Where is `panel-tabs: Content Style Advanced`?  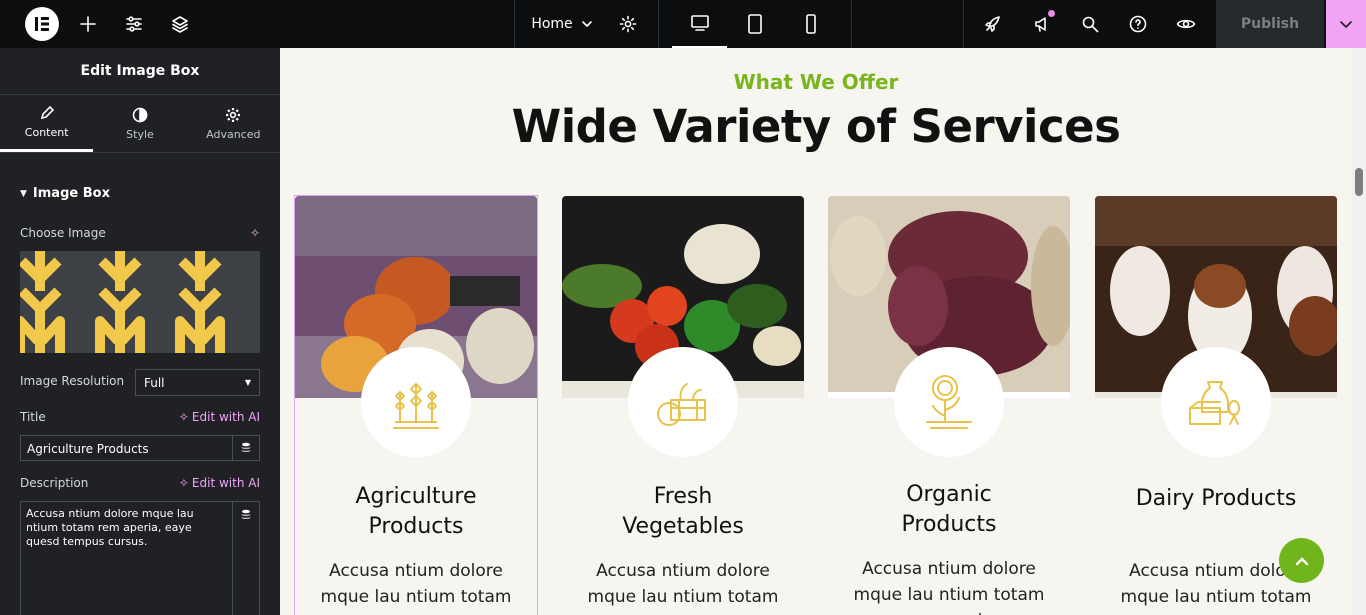 panel-tabs: Content Style Advanced is located at coordinates (140, 124).